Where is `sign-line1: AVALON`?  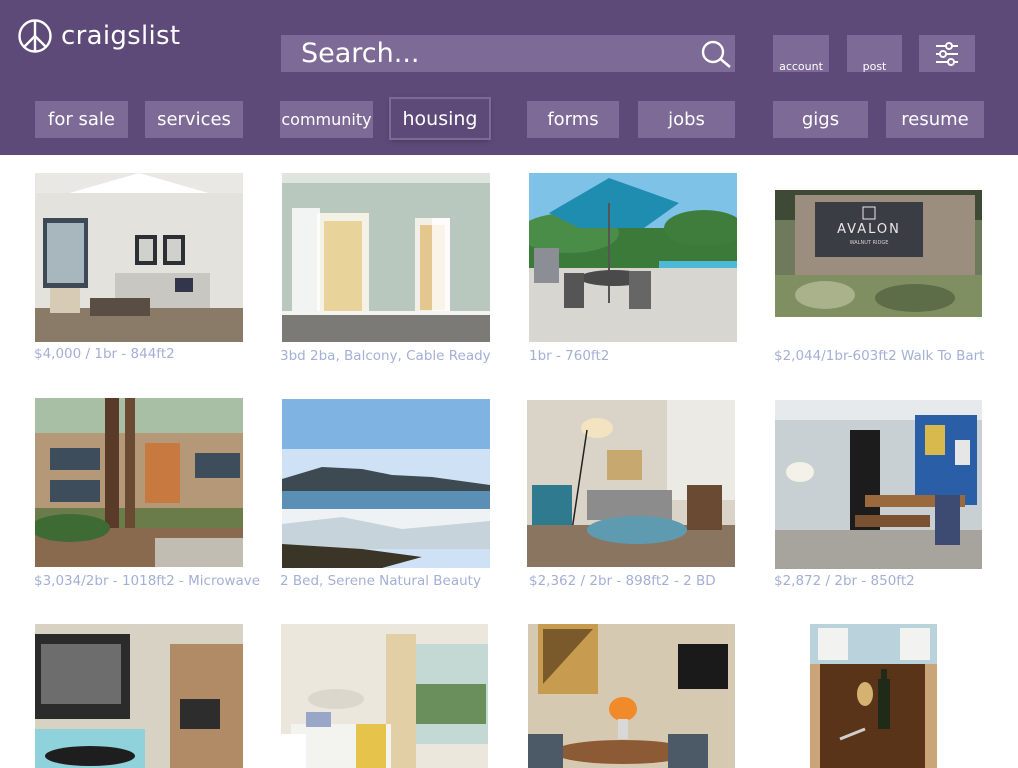
sign-line1: AVALON is located at coordinates (869, 229).